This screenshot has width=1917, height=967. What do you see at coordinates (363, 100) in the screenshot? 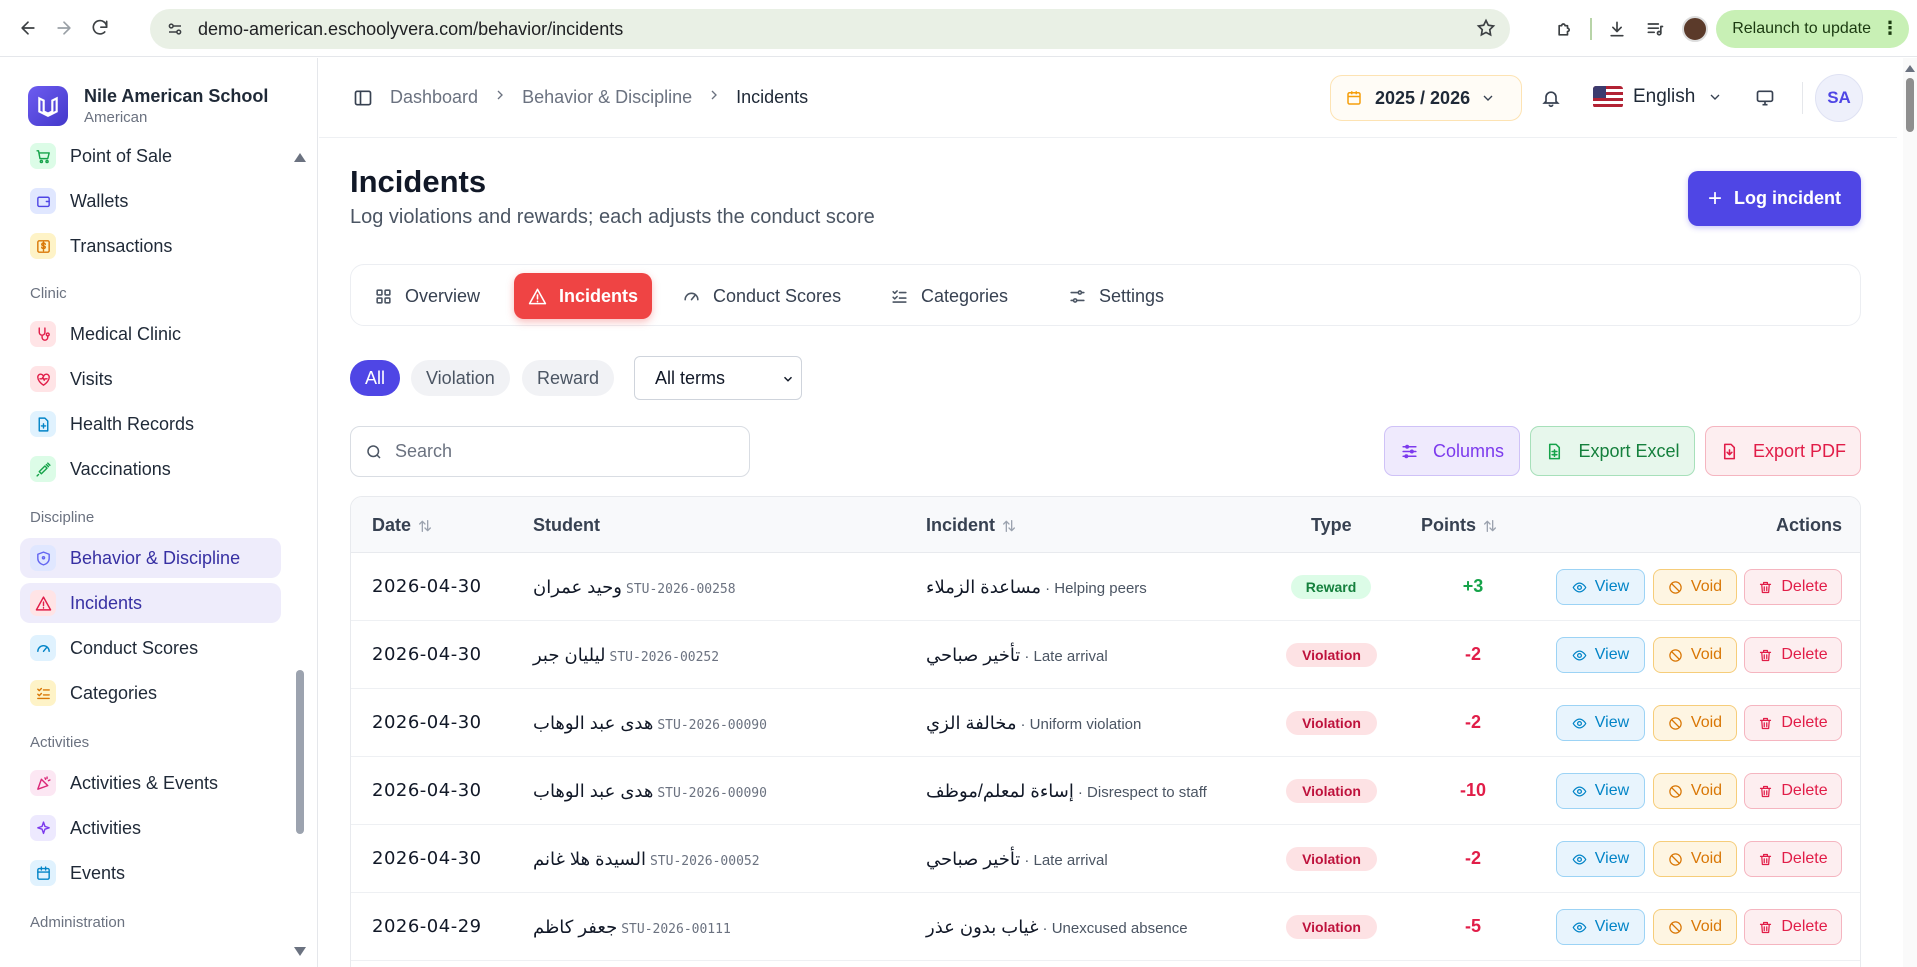
I see `sidebar-toggle-button` at bounding box center [363, 100].